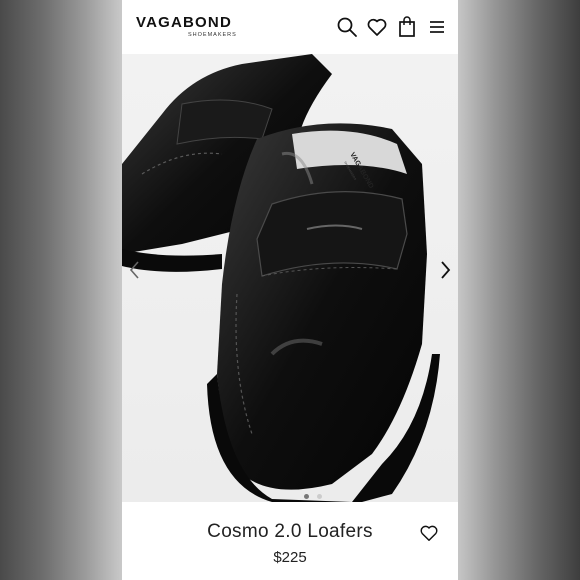  Describe the element at coordinates (437, 27) in the screenshot. I see `menu-icon` at that location.